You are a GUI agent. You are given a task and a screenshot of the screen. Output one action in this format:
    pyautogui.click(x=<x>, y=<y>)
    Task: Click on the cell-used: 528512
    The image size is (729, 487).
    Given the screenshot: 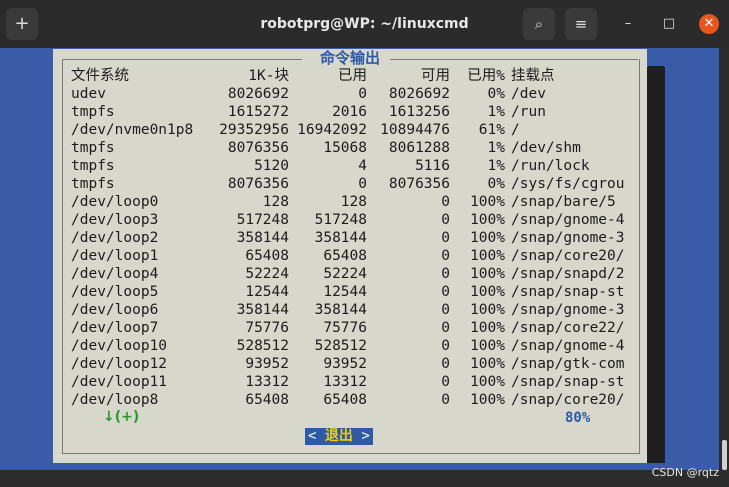 What is the action you would take?
    pyautogui.click(x=340, y=346)
    